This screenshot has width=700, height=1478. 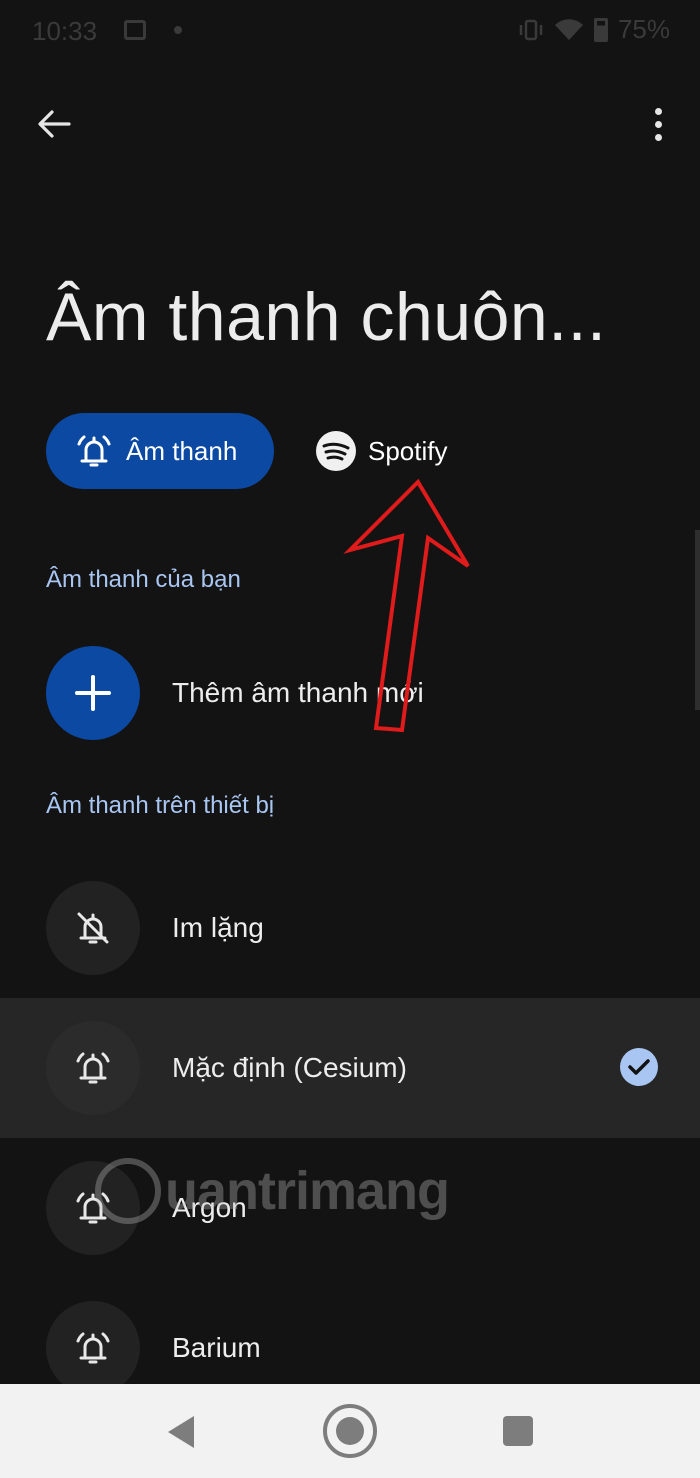 What do you see at coordinates (518, 1431) in the screenshot?
I see `nav-recents-icon` at bounding box center [518, 1431].